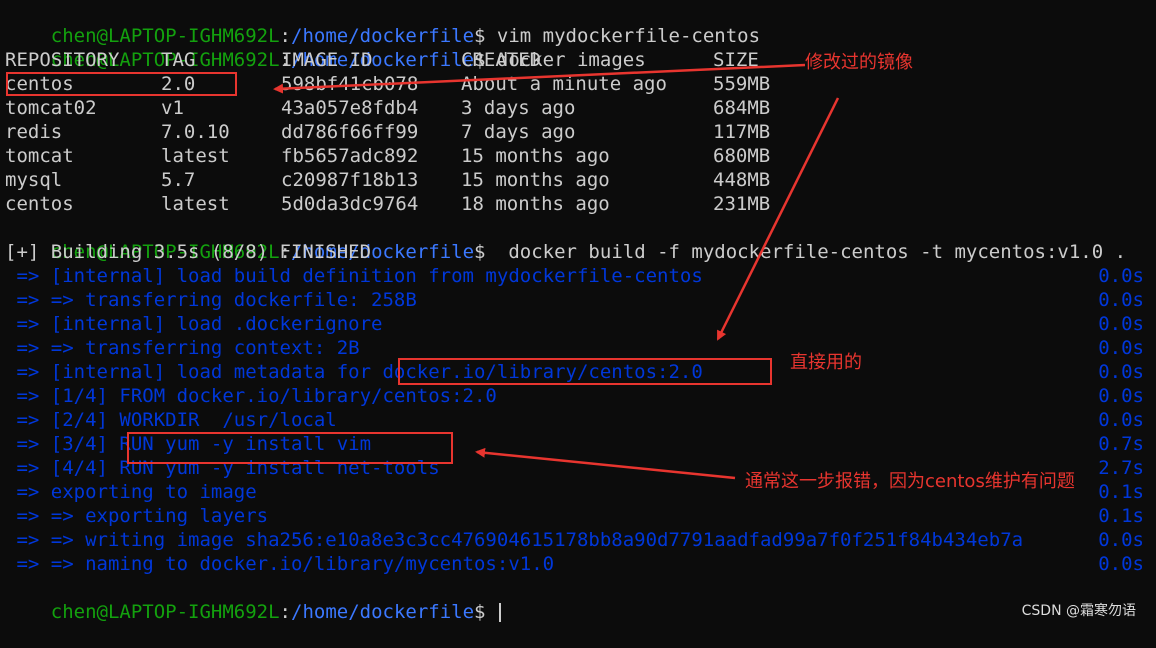 This screenshot has height=648, width=1156. I want to click on build-step-text: => => transferring context: 2B, so click(182, 348).